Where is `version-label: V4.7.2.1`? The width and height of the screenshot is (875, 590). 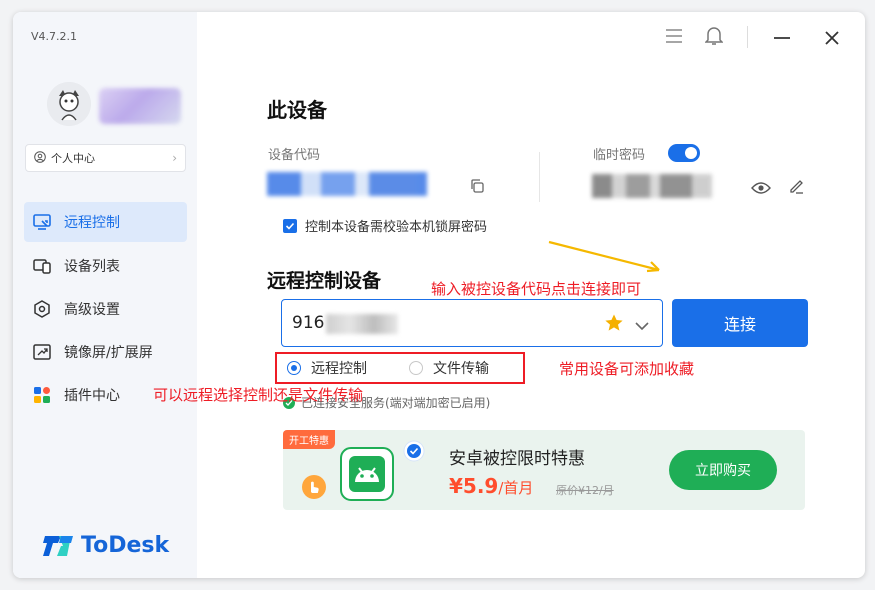 version-label: V4.7.2.1 is located at coordinates (54, 36).